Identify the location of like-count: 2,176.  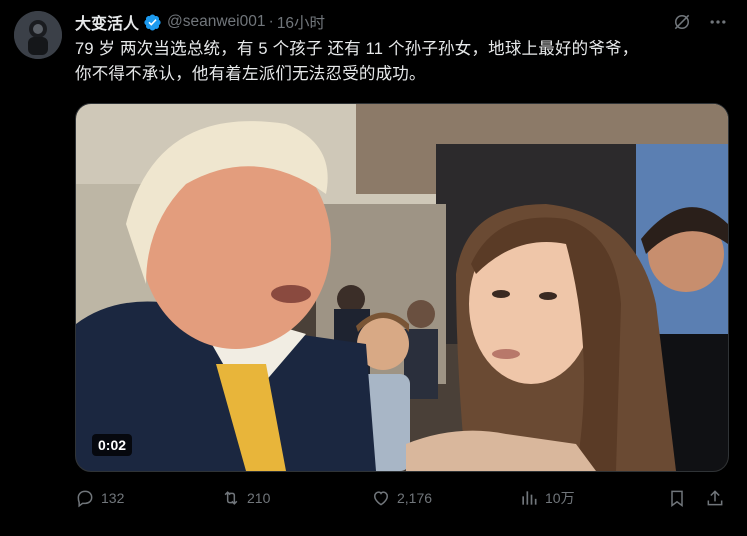
(415, 498).